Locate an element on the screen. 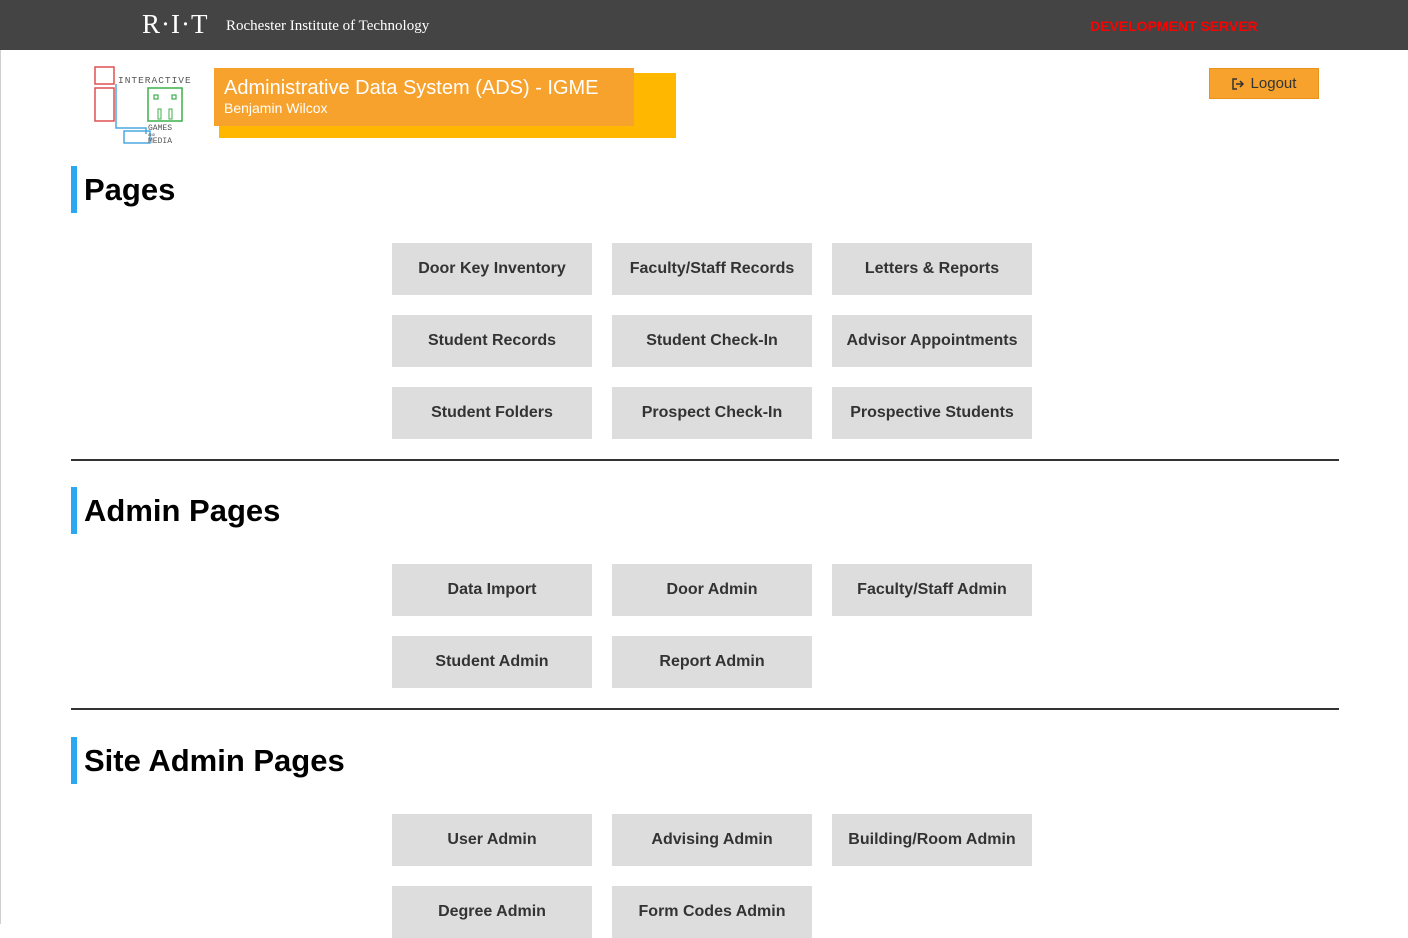 The image size is (1408, 938). rit-logo: R·I·T is located at coordinates (175, 24).